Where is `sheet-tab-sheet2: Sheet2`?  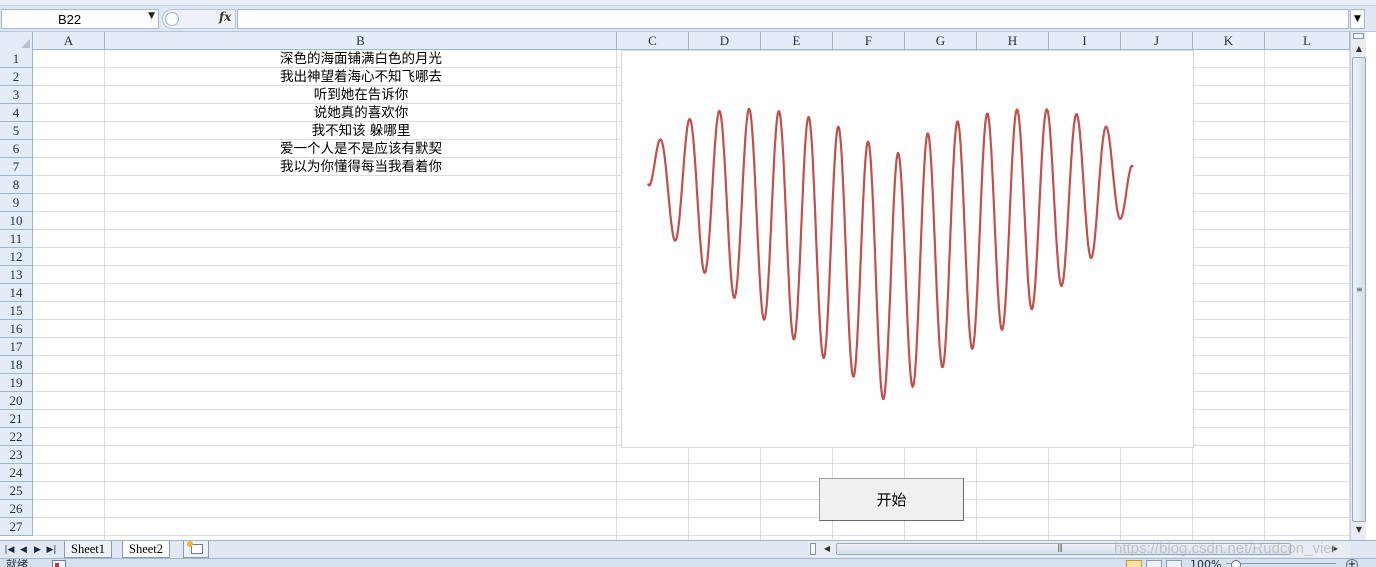 sheet-tab-sheet2: Sheet2 is located at coordinates (146, 549).